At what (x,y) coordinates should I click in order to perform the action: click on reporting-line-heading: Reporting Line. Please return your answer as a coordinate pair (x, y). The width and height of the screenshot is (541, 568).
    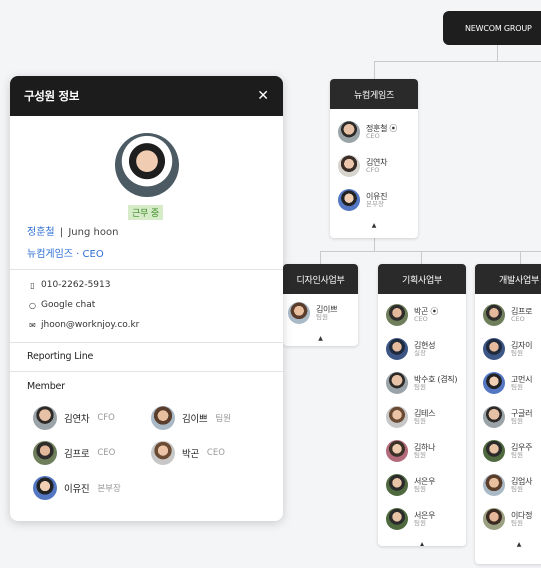
    Looking at the image, I should click on (60, 356).